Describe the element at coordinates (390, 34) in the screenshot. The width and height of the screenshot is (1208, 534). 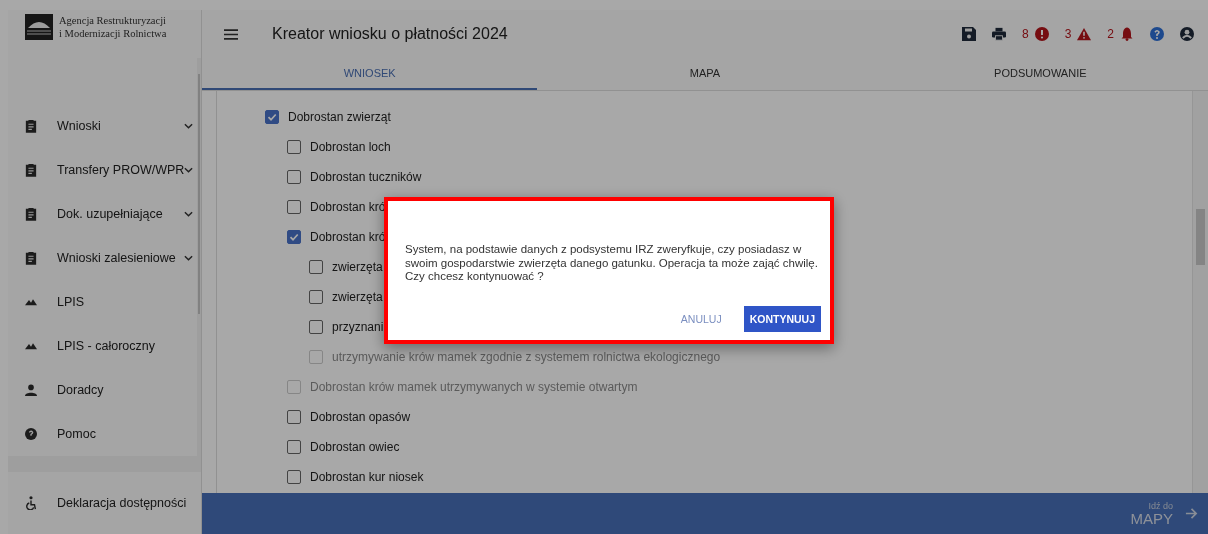
I see `page-title: Kreator wniosku o płatności 2024` at that location.